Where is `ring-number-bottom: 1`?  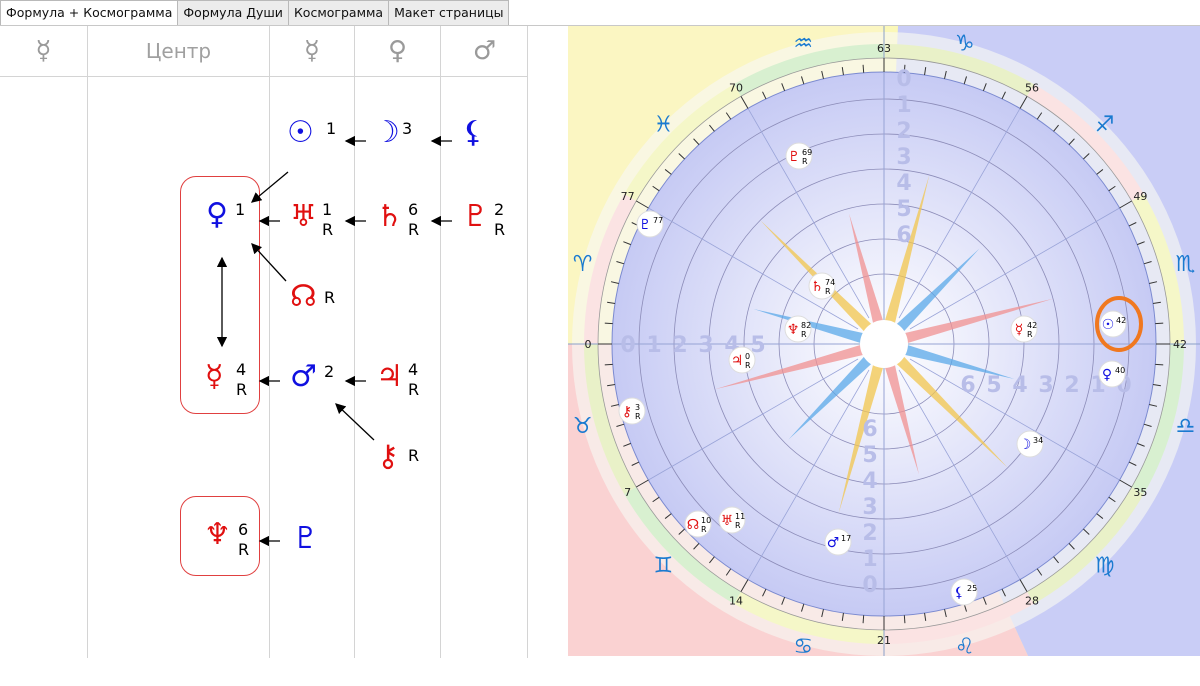
ring-number-bottom: 1 is located at coordinates (869, 559).